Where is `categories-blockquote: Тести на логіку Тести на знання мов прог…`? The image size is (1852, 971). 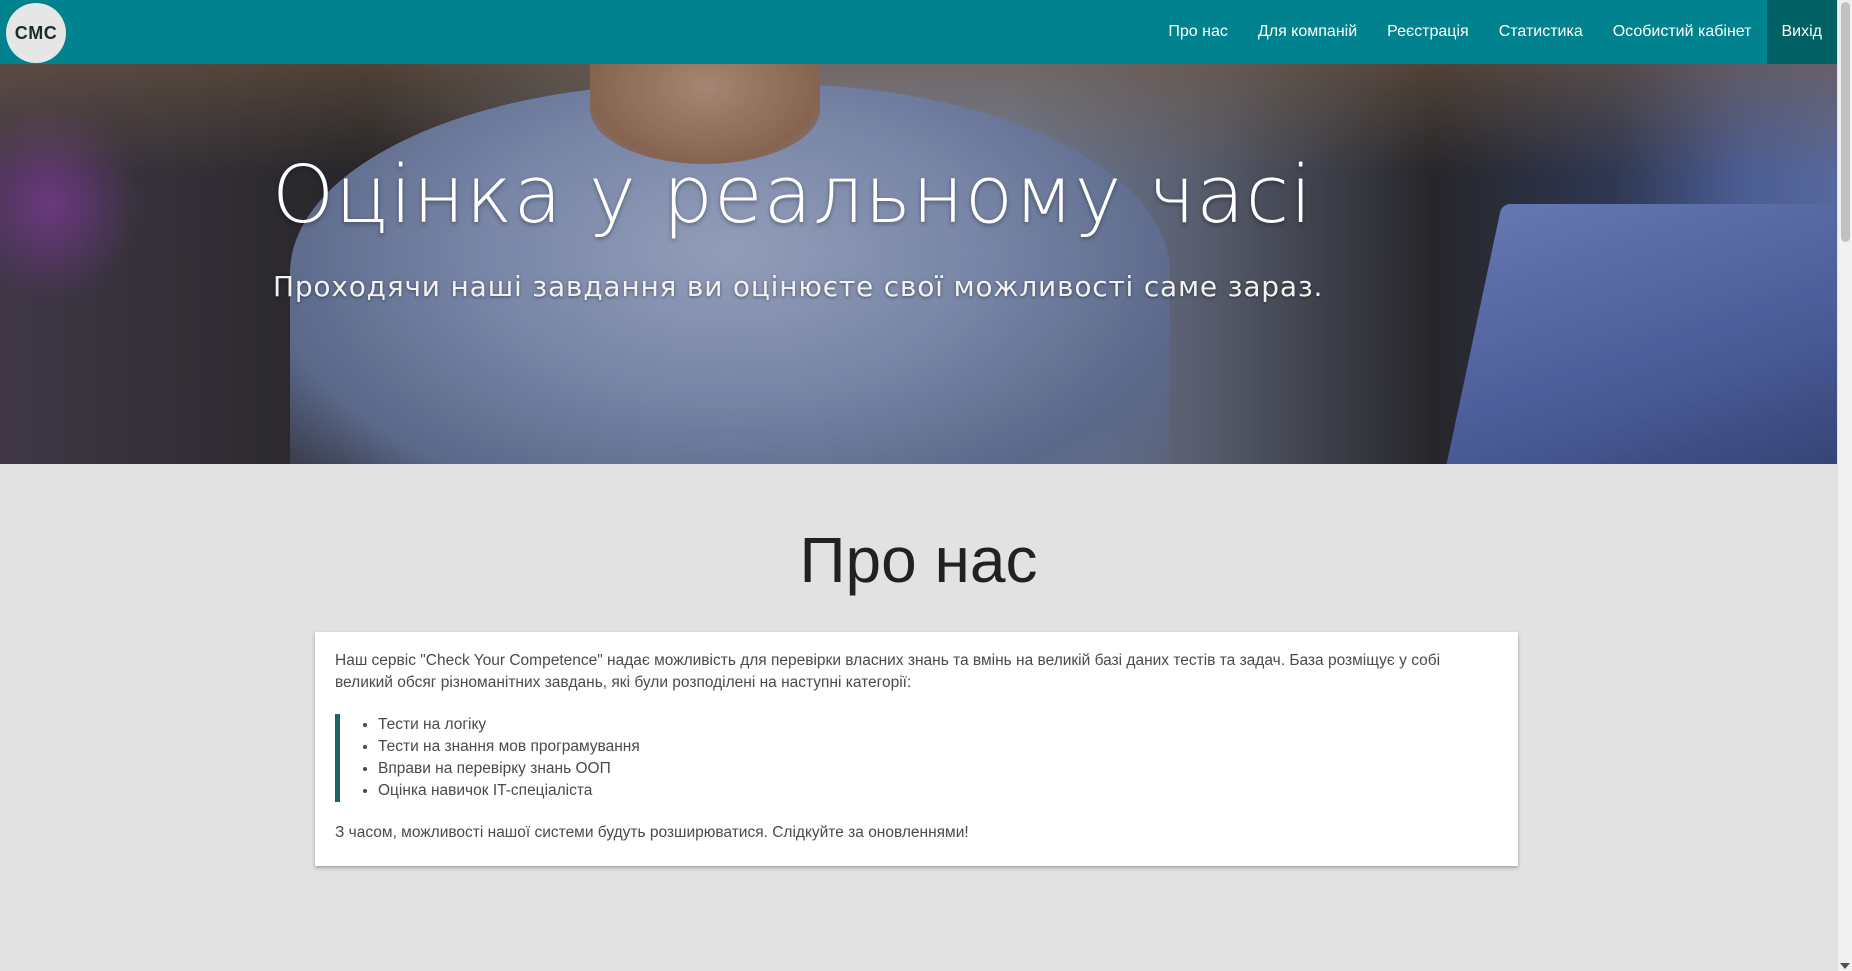
categories-blockquote: Тести на логіку Тести на знання мов прог… is located at coordinates (916, 758).